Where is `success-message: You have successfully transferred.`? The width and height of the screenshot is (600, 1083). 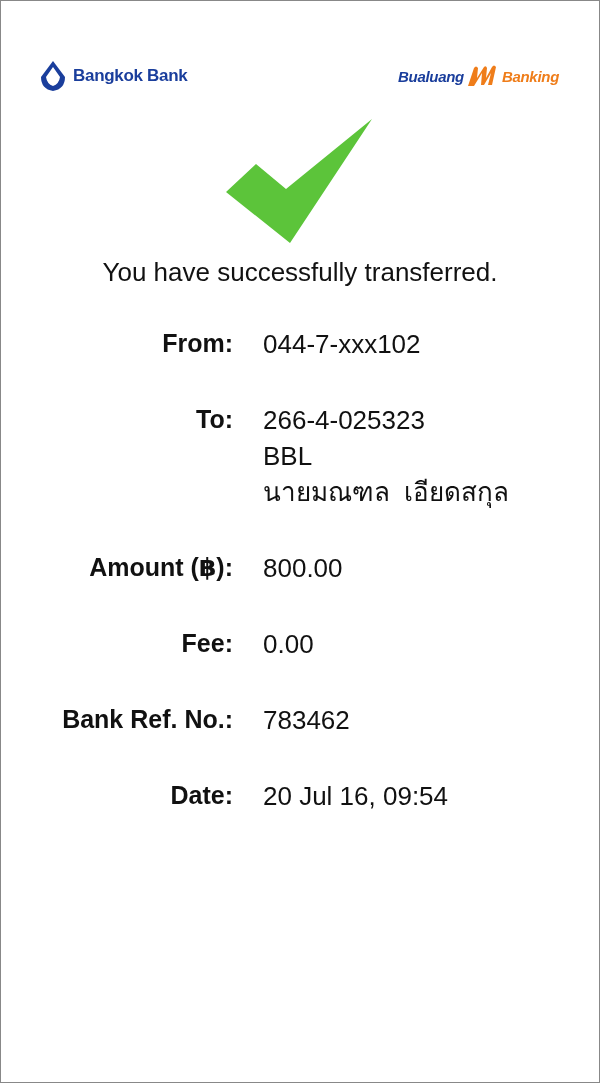
success-message: You have successfully transferred. is located at coordinates (300, 272).